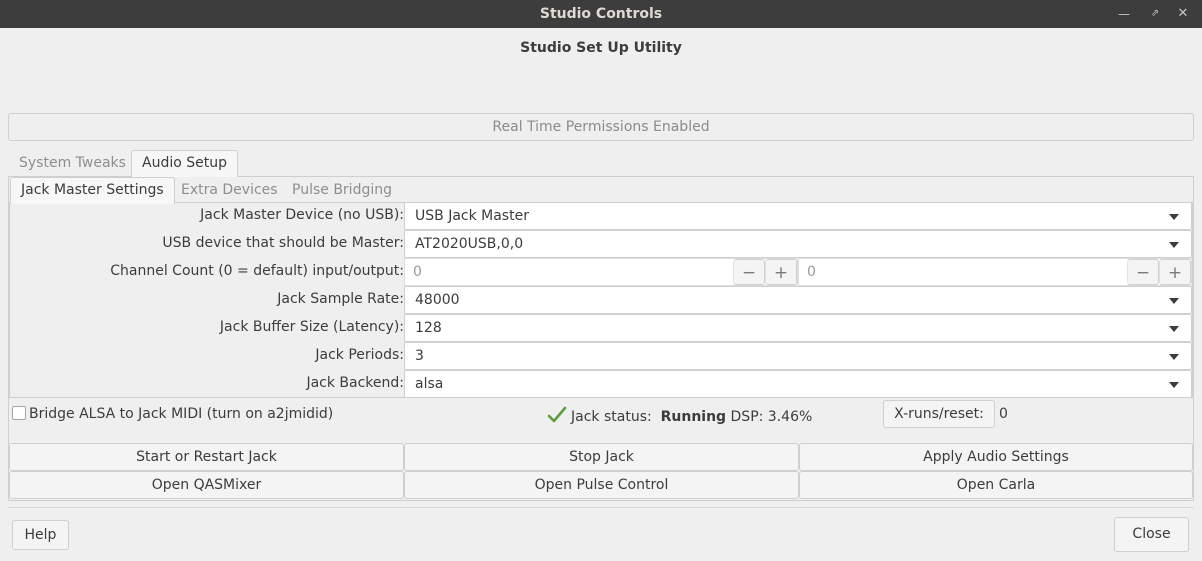 The height and width of the screenshot is (561, 1202). I want to click on backend-value: alsa, so click(429, 384).